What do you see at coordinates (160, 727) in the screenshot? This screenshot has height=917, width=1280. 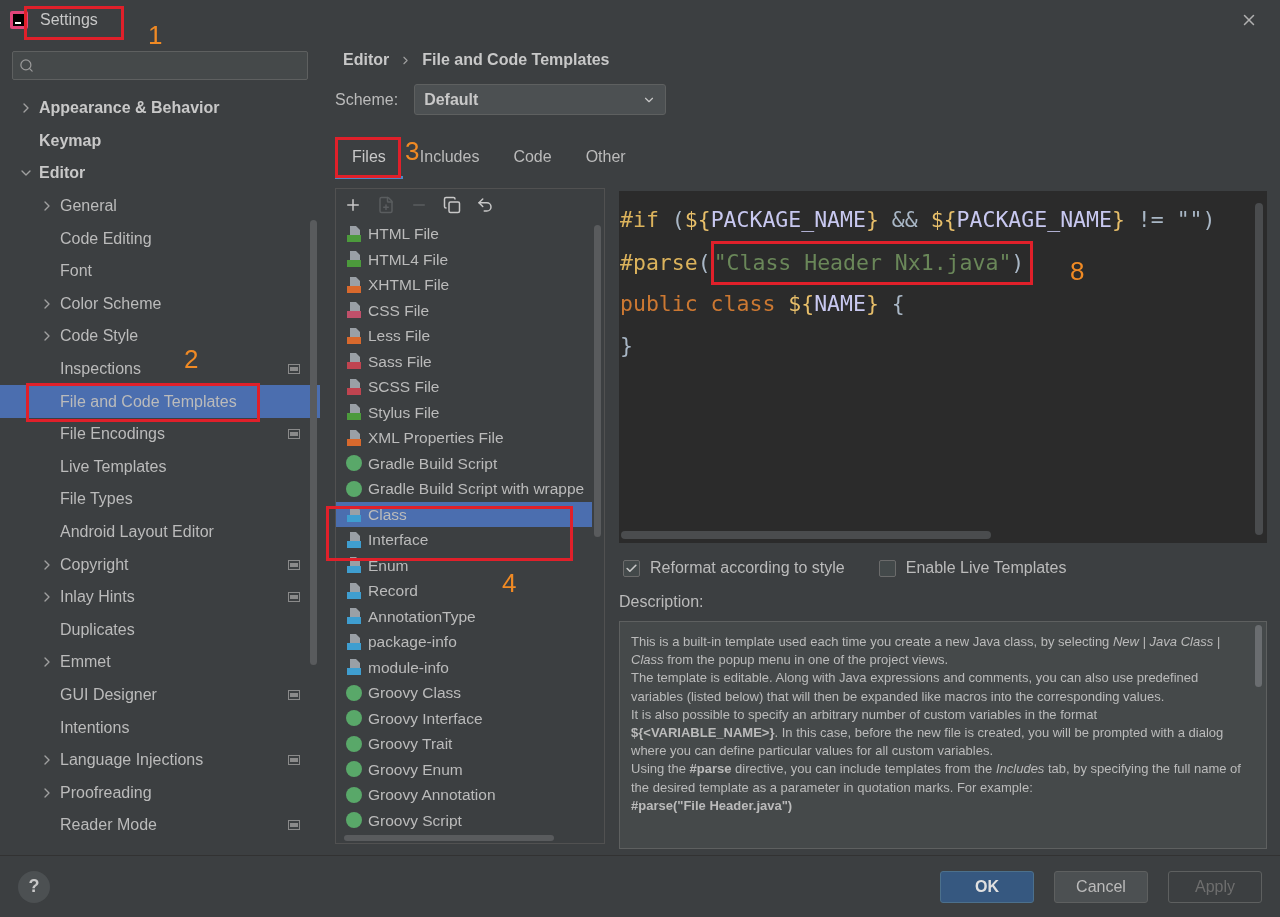 I see `tree-item: Intentions` at bounding box center [160, 727].